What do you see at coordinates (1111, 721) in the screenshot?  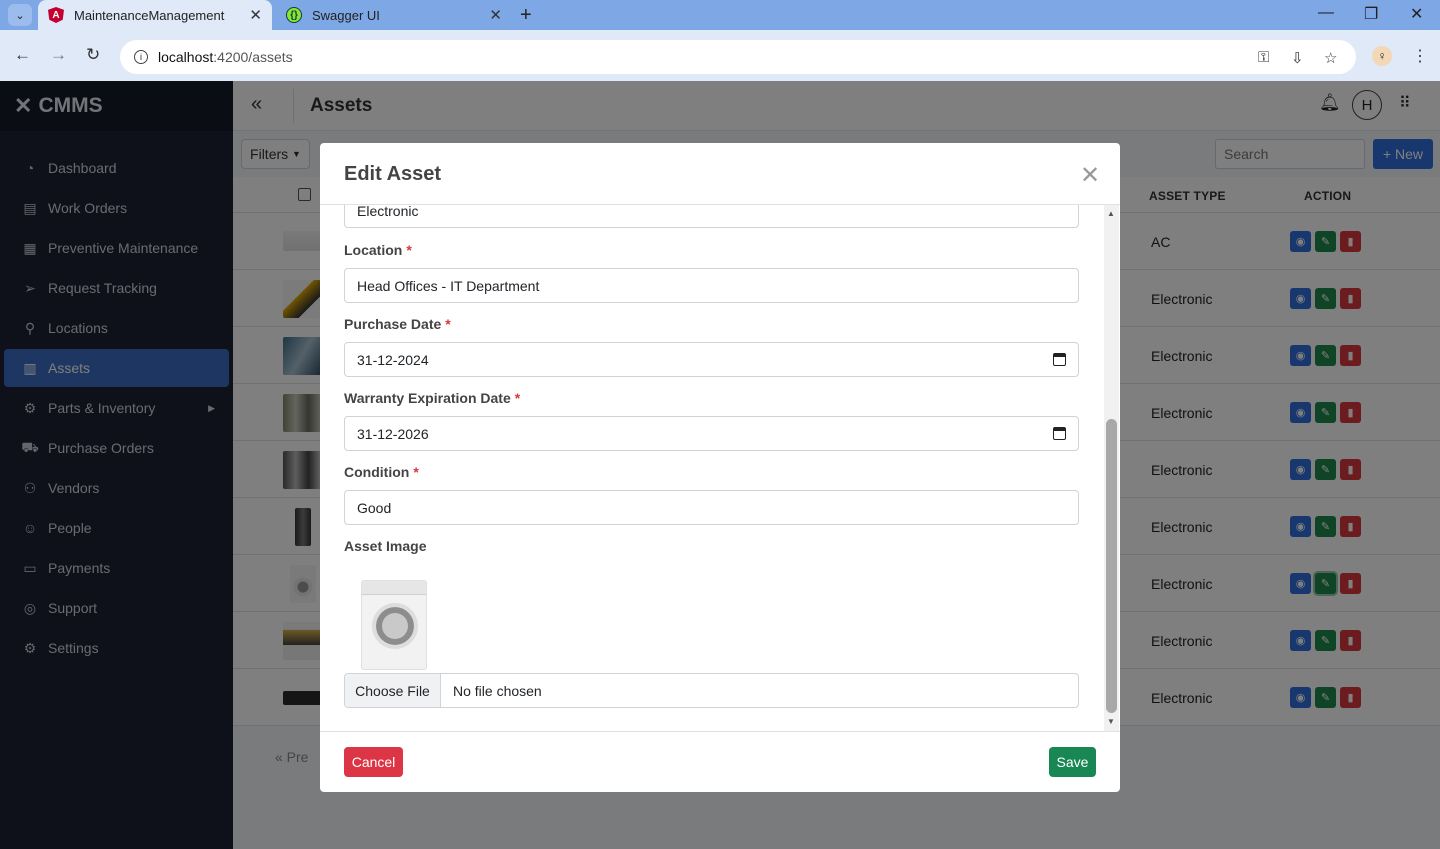 I see `scroll-down-icon: ▼` at bounding box center [1111, 721].